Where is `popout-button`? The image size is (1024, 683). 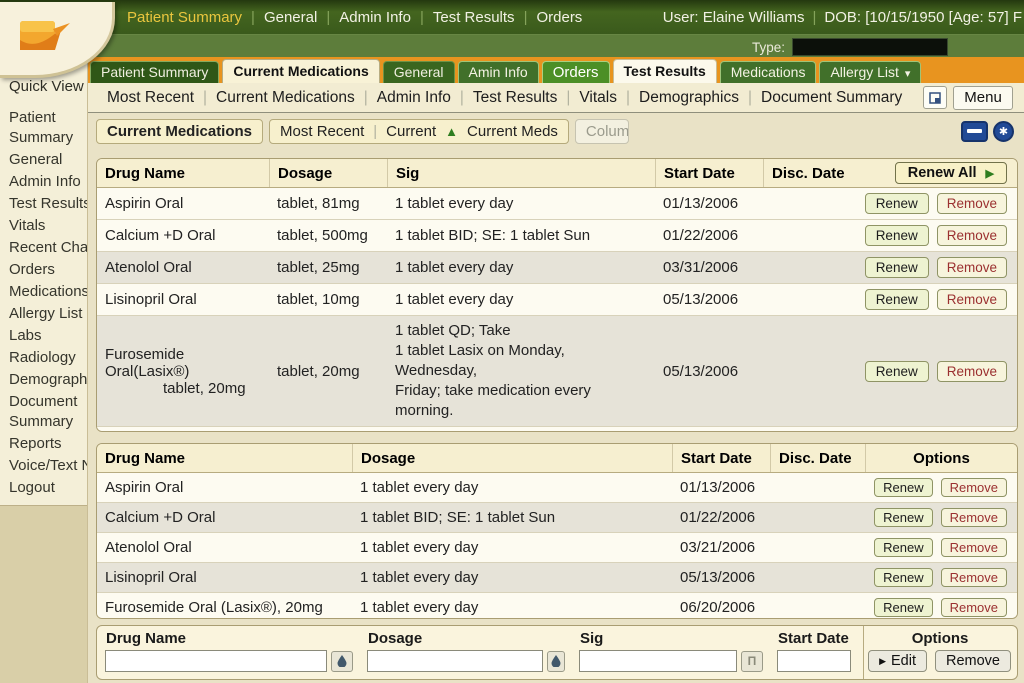
popout-button is located at coordinates (935, 97).